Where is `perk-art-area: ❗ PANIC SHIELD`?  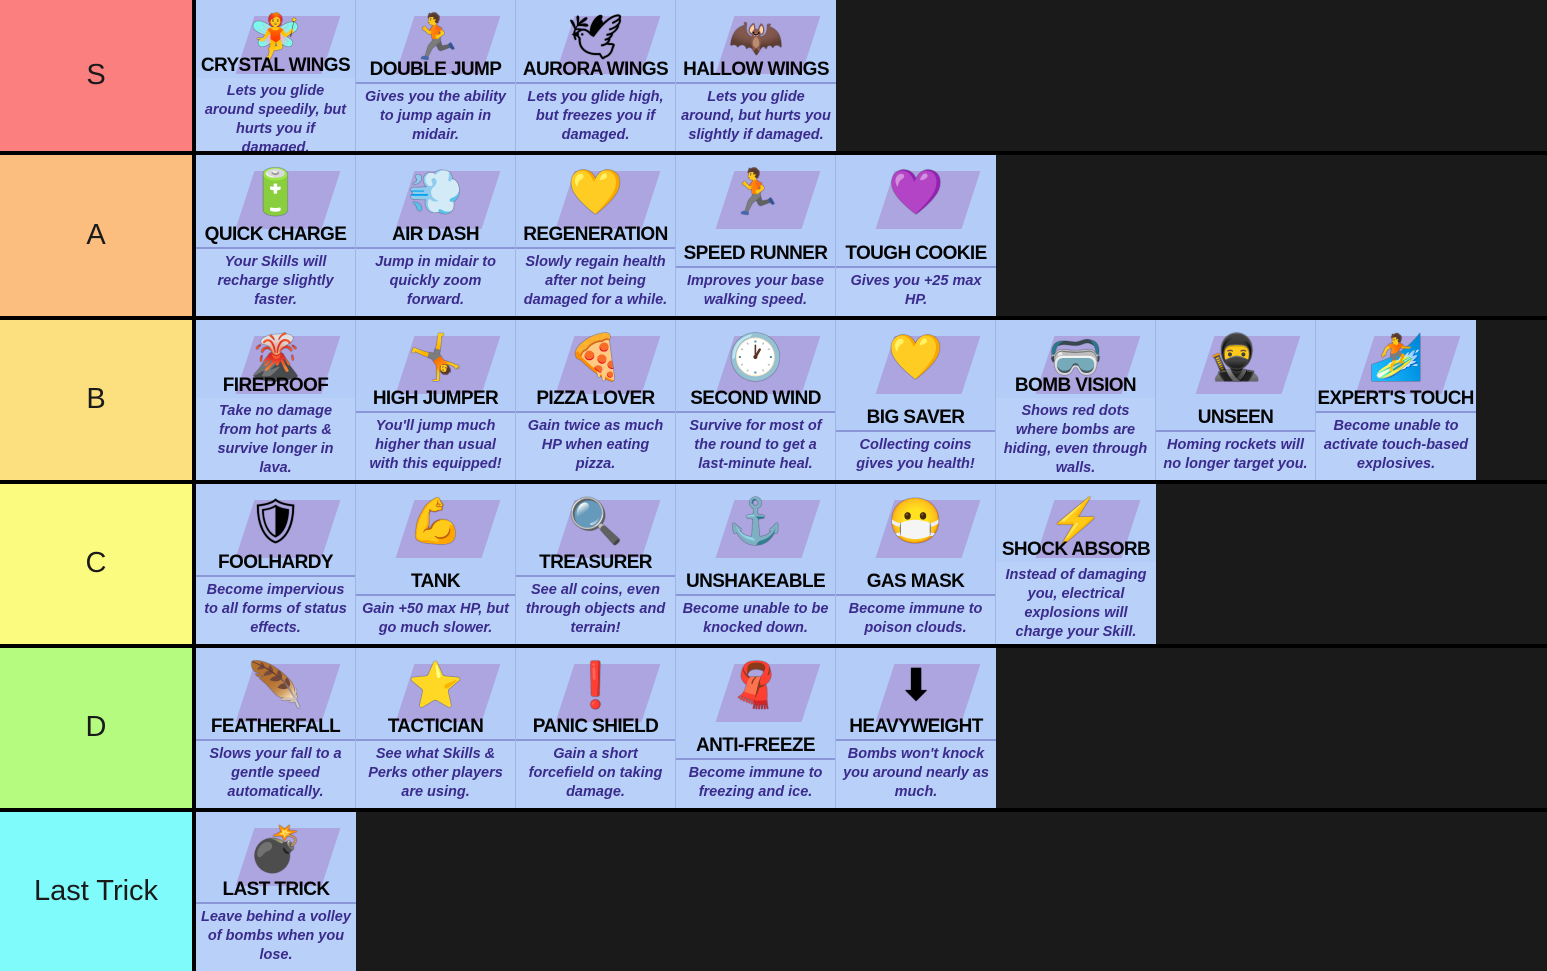
perk-art-area: ❗ PANIC SHIELD is located at coordinates (595, 693).